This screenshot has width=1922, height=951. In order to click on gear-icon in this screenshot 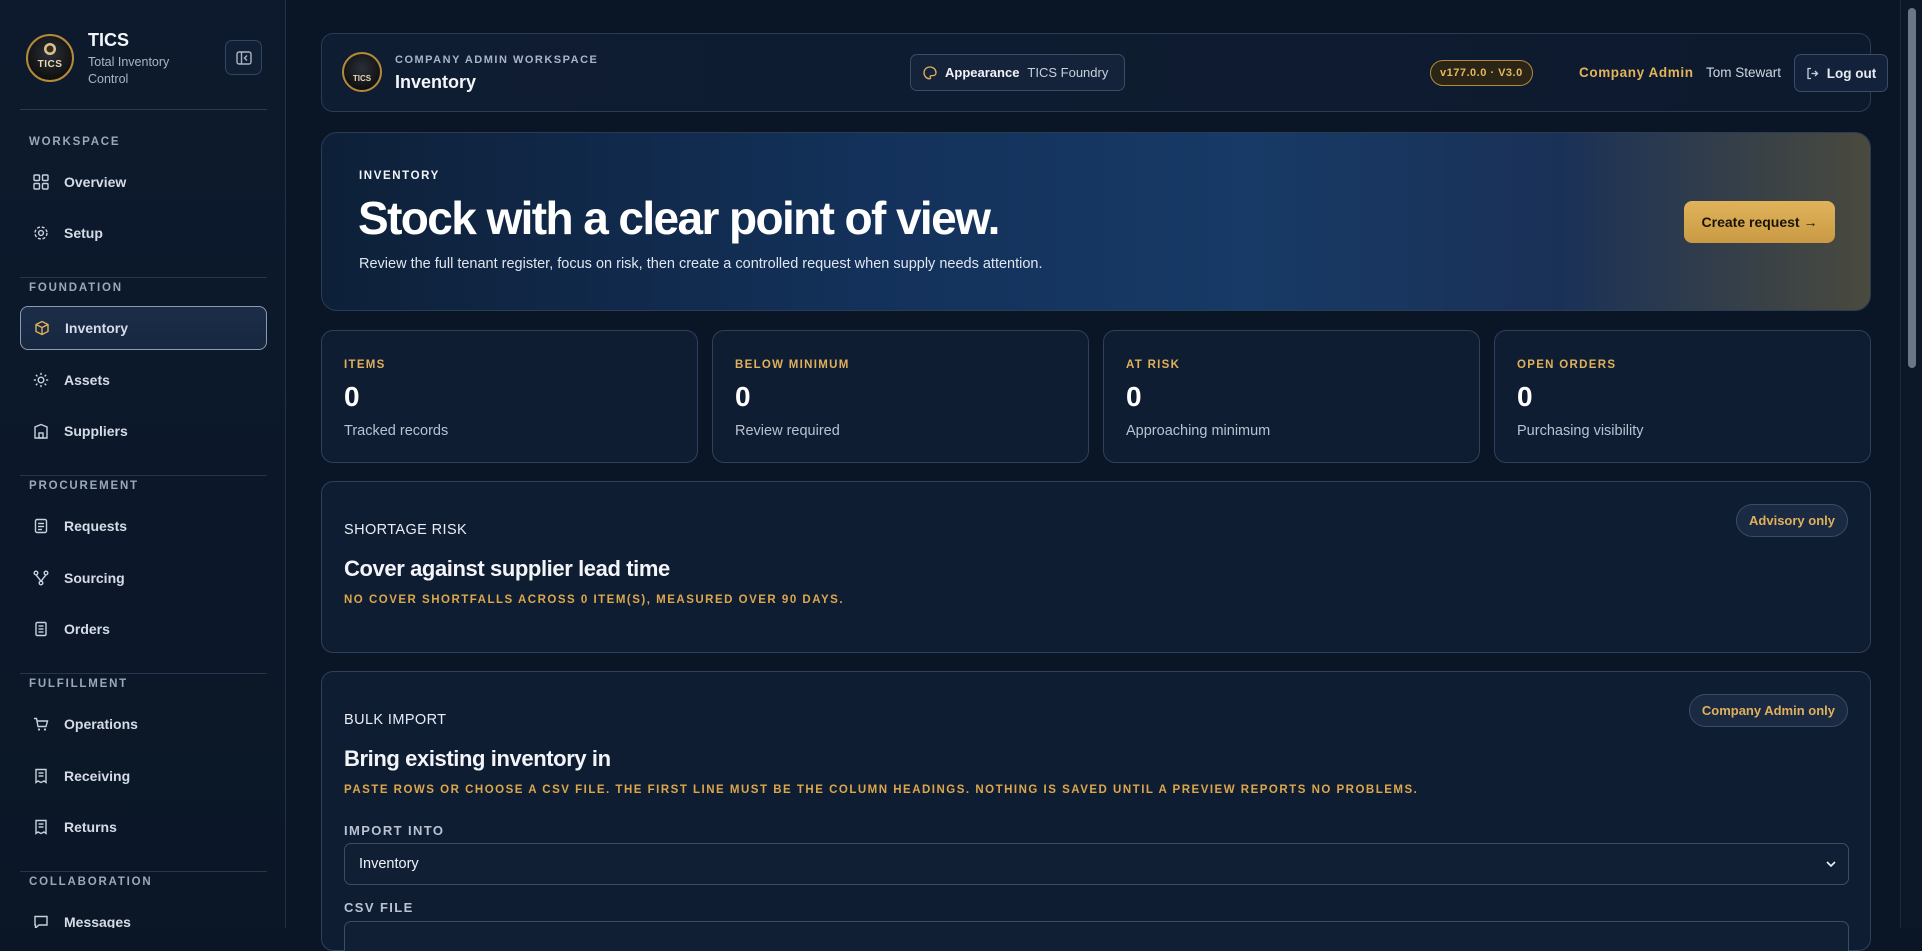, I will do `click(41, 233)`.